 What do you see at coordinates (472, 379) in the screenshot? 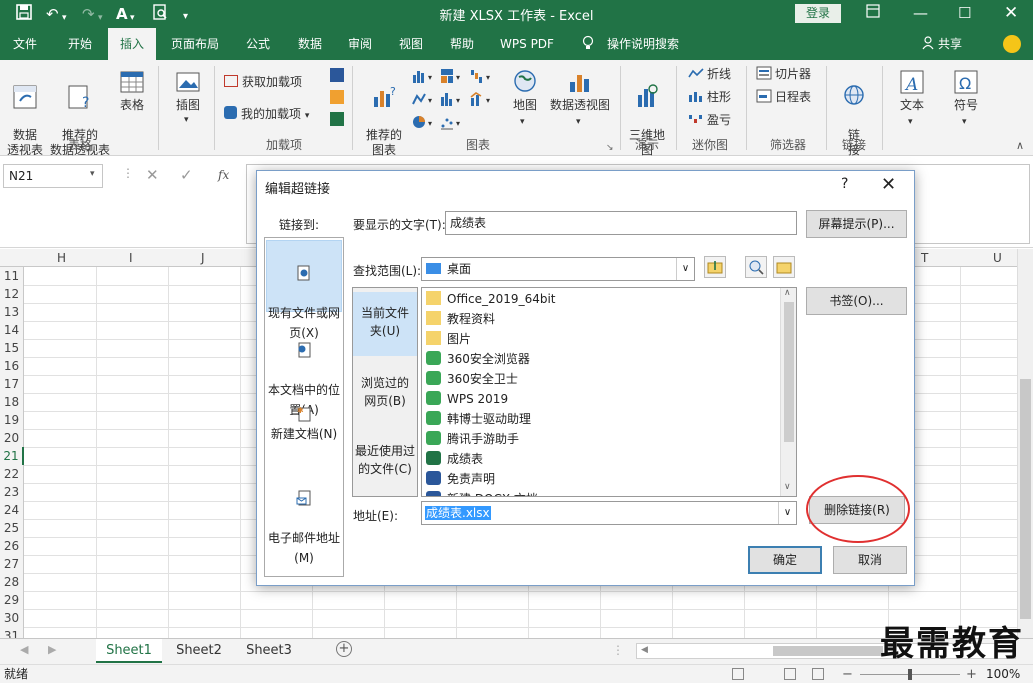
I see `list-item: 360安全卫士` at bounding box center [472, 379].